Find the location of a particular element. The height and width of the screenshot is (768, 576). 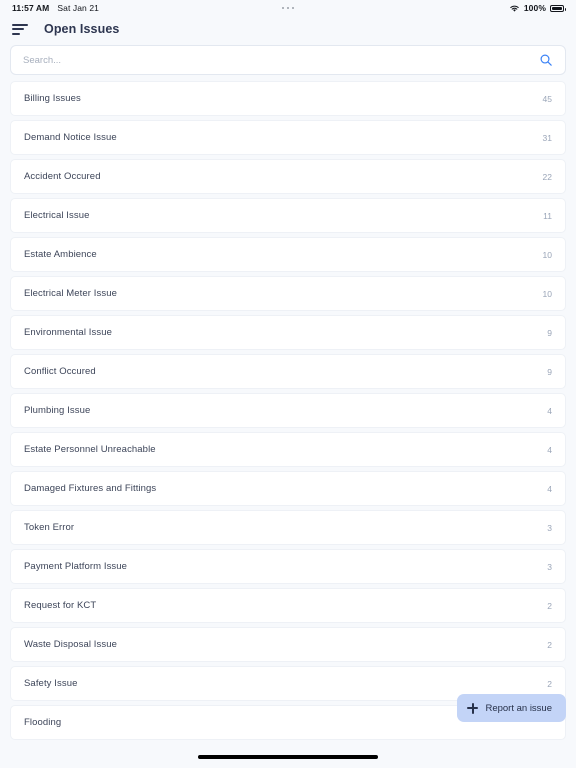

status-bar-right: 100% is located at coordinates (537, 8).